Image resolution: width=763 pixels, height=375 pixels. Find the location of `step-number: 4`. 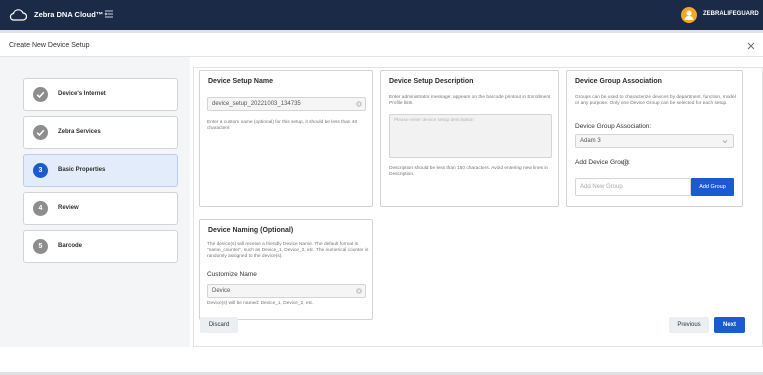

step-number: 4 is located at coordinates (40, 208).